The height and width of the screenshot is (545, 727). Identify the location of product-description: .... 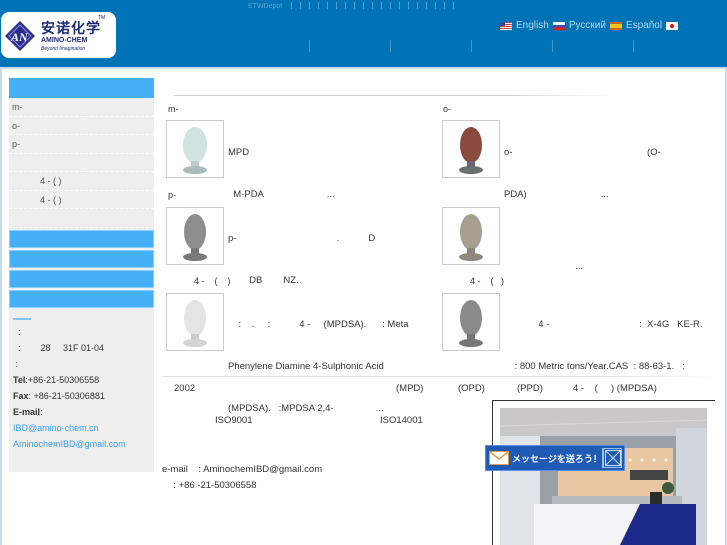
(610, 253).